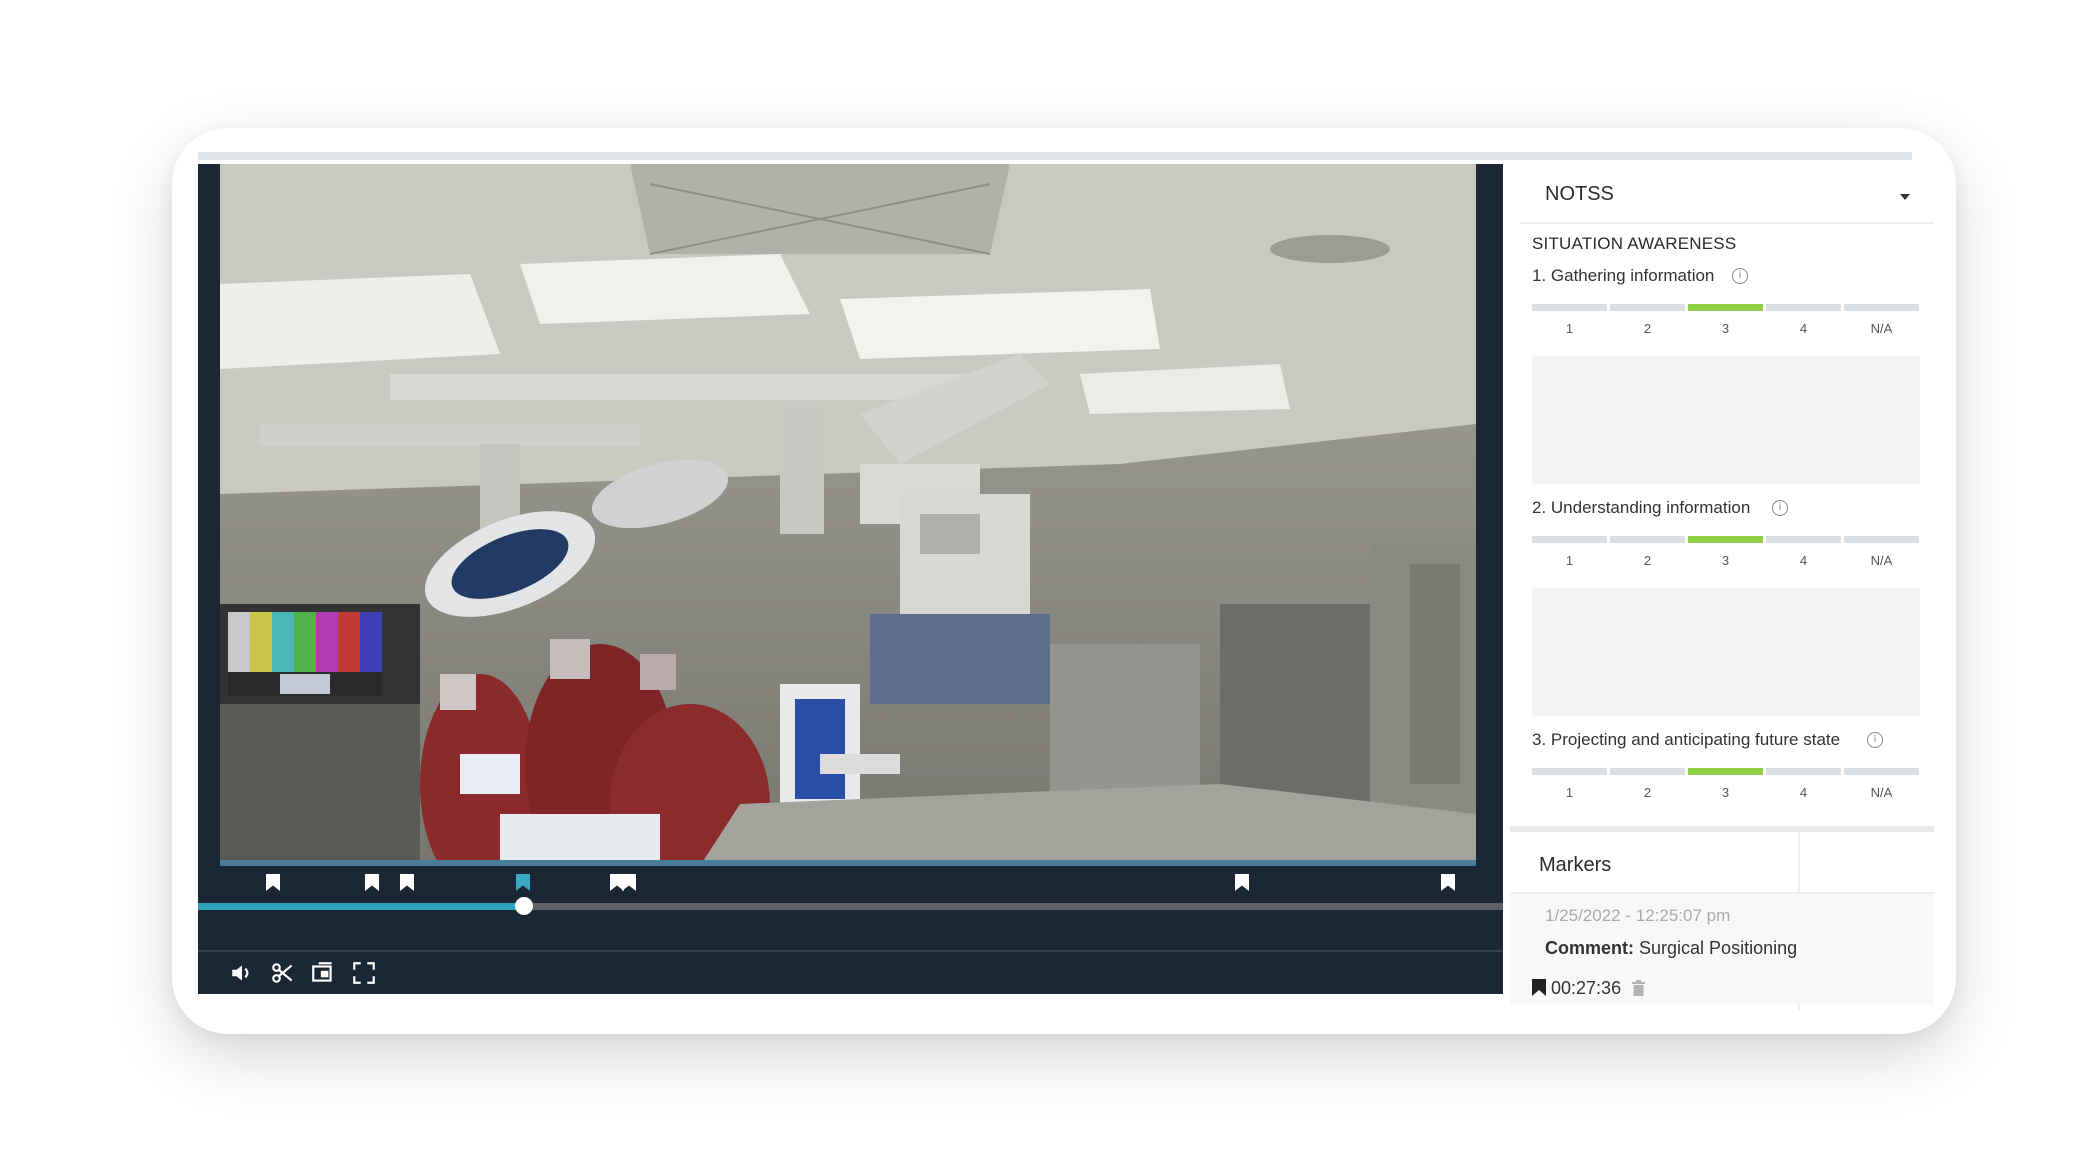 The width and height of the screenshot is (2084, 1150). I want to click on comment-text: Surgical Positioning, so click(1718, 948).